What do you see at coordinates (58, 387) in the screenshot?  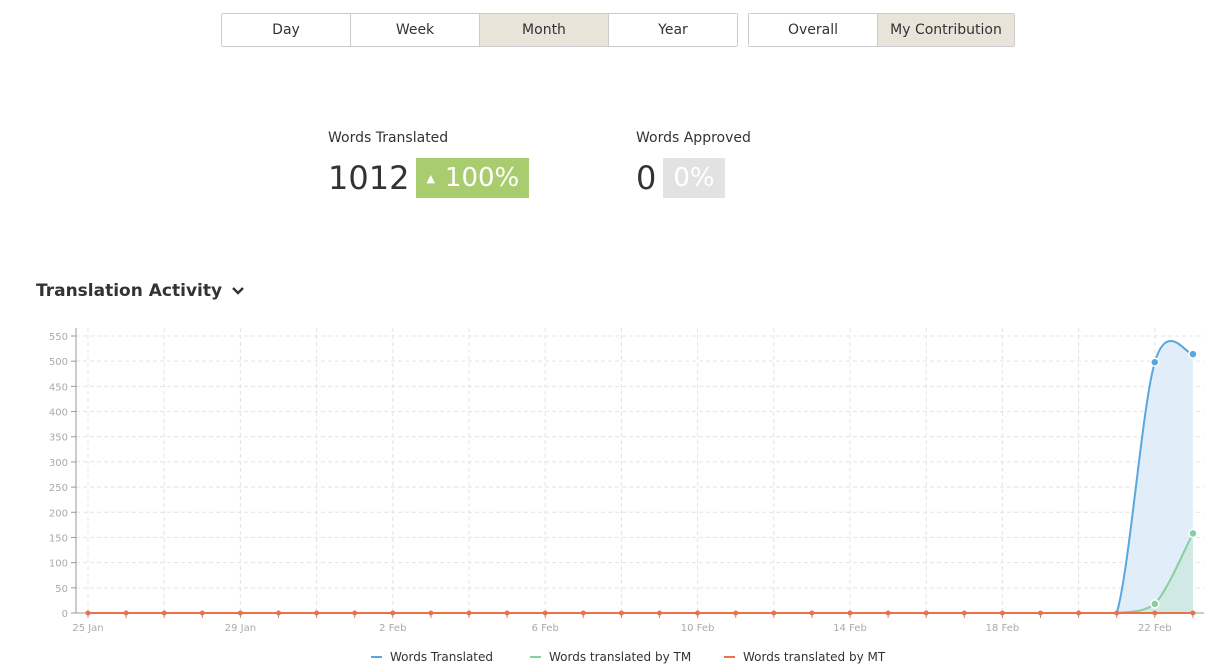 I see `y-tick-label: 450` at bounding box center [58, 387].